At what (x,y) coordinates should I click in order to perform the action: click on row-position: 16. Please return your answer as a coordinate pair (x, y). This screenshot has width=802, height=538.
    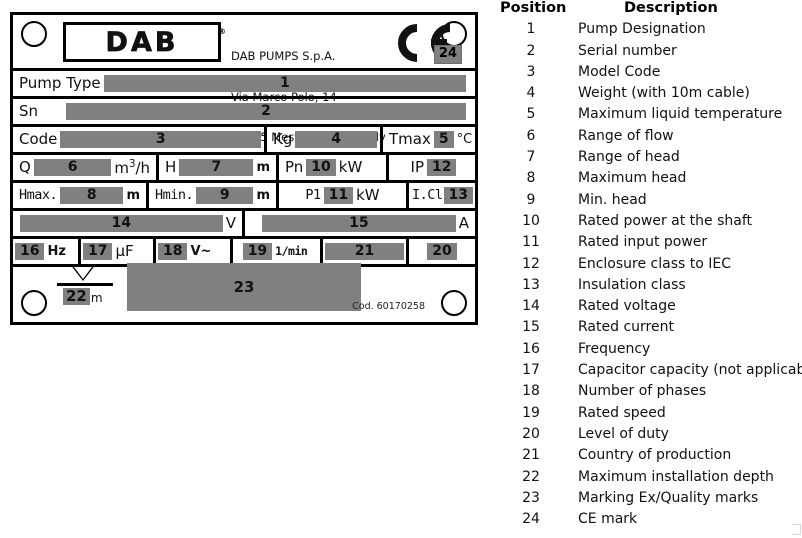
    Looking at the image, I should click on (531, 348).